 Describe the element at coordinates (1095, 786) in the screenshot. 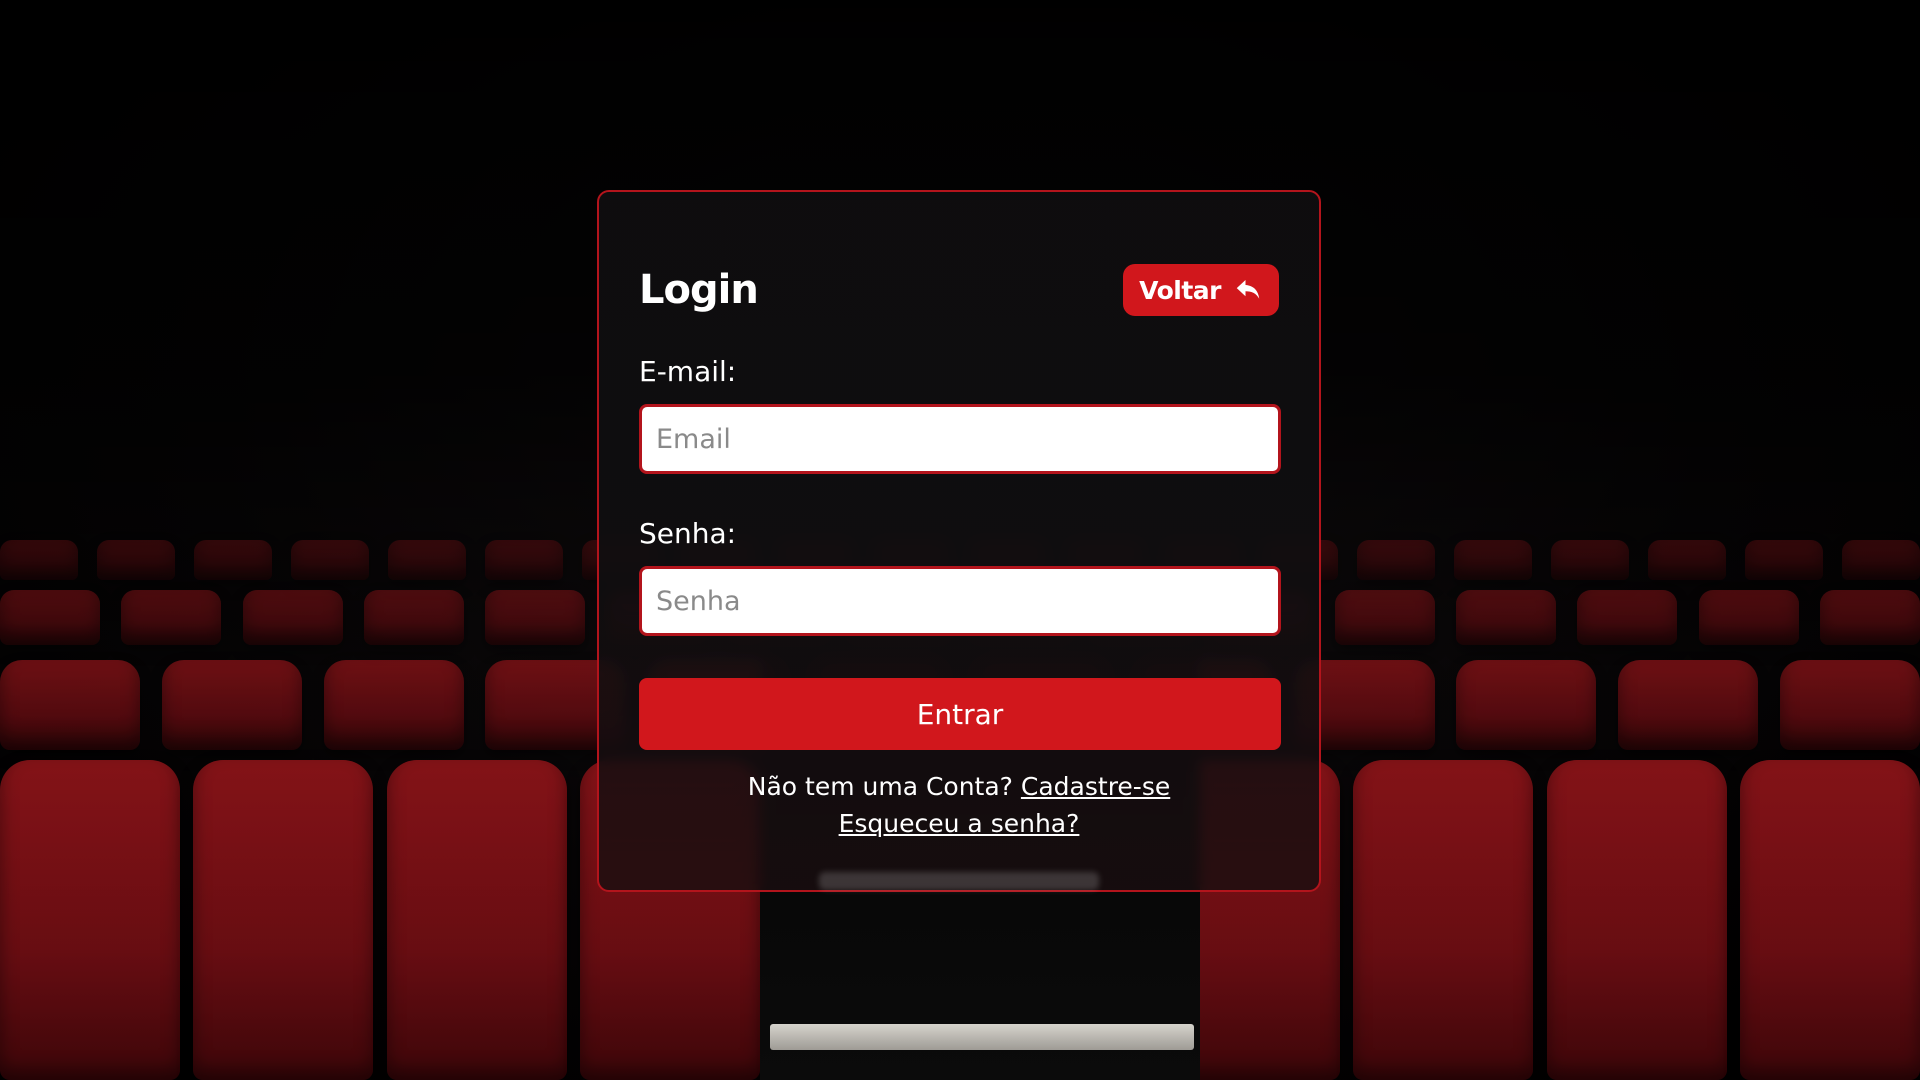

I see `signup-link: Cadastre-se` at that location.